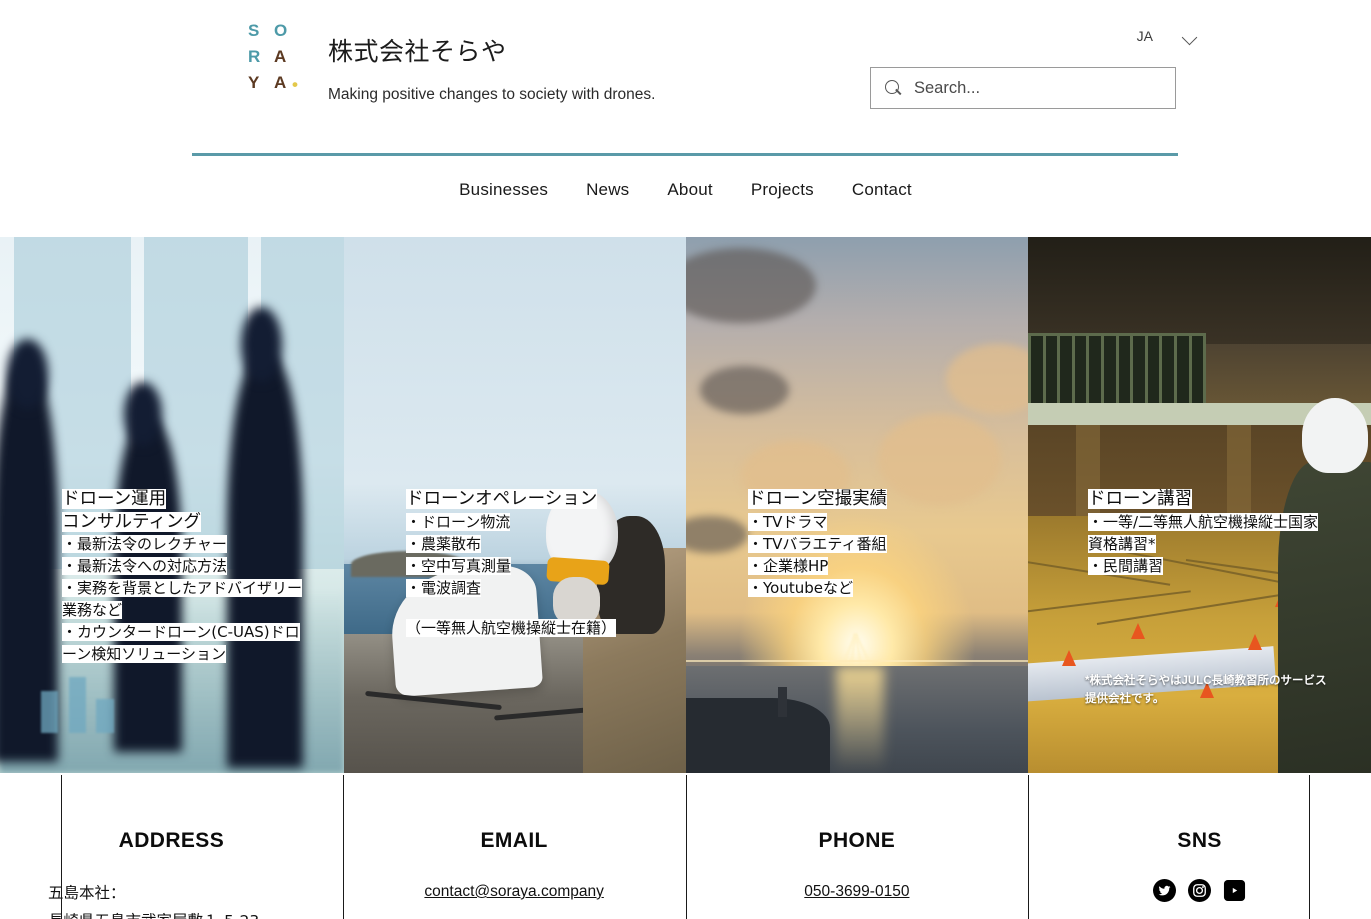 This screenshot has width=1371, height=919. Describe the element at coordinates (503, 190) in the screenshot. I see `nav-item-businesses: Businesses` at that location.